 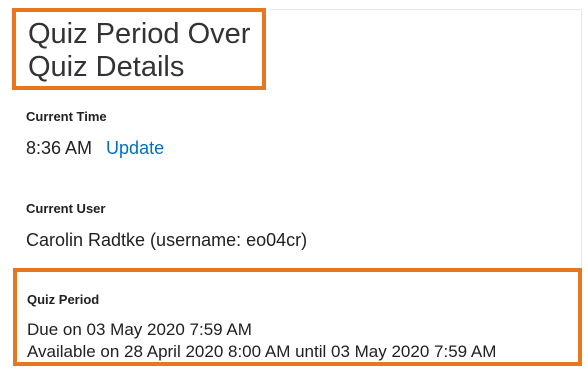 I want to click on current-time-label: Current Time, so click(x=66, y=116).